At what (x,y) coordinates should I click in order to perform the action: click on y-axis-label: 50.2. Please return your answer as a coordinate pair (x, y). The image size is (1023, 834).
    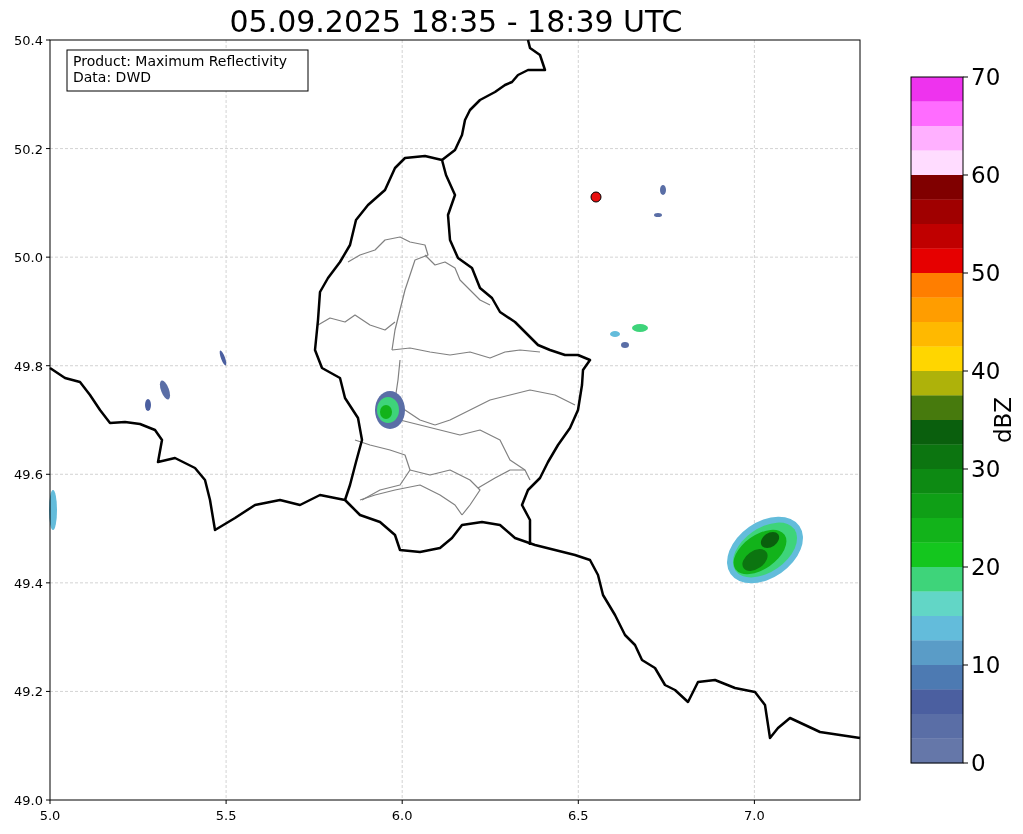
    Looking at the image, I should click on (28, 149).